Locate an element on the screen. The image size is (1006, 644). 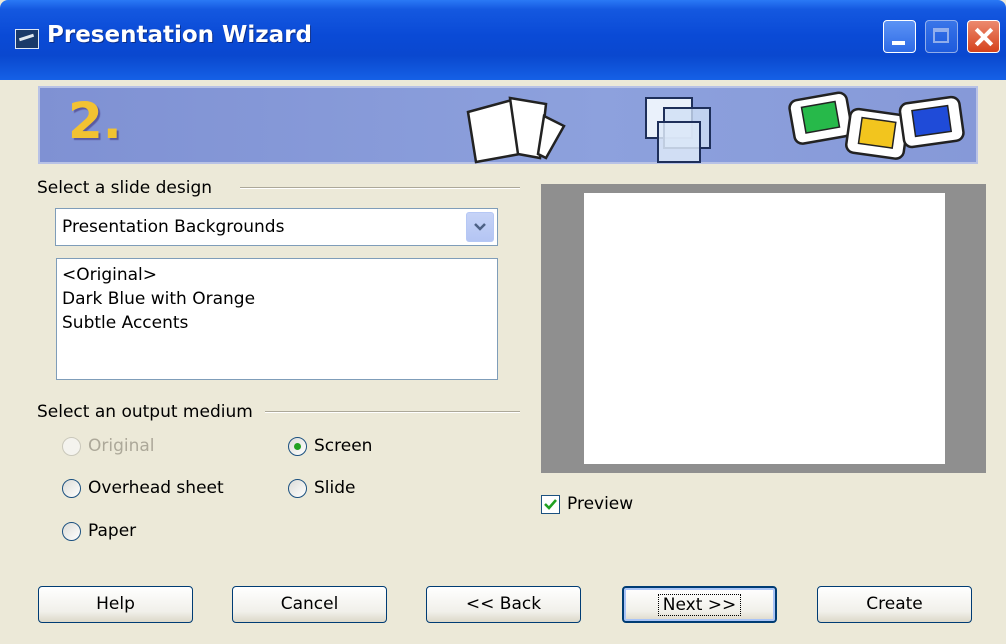
step-number: 2. is located at coordinates (95, 121).